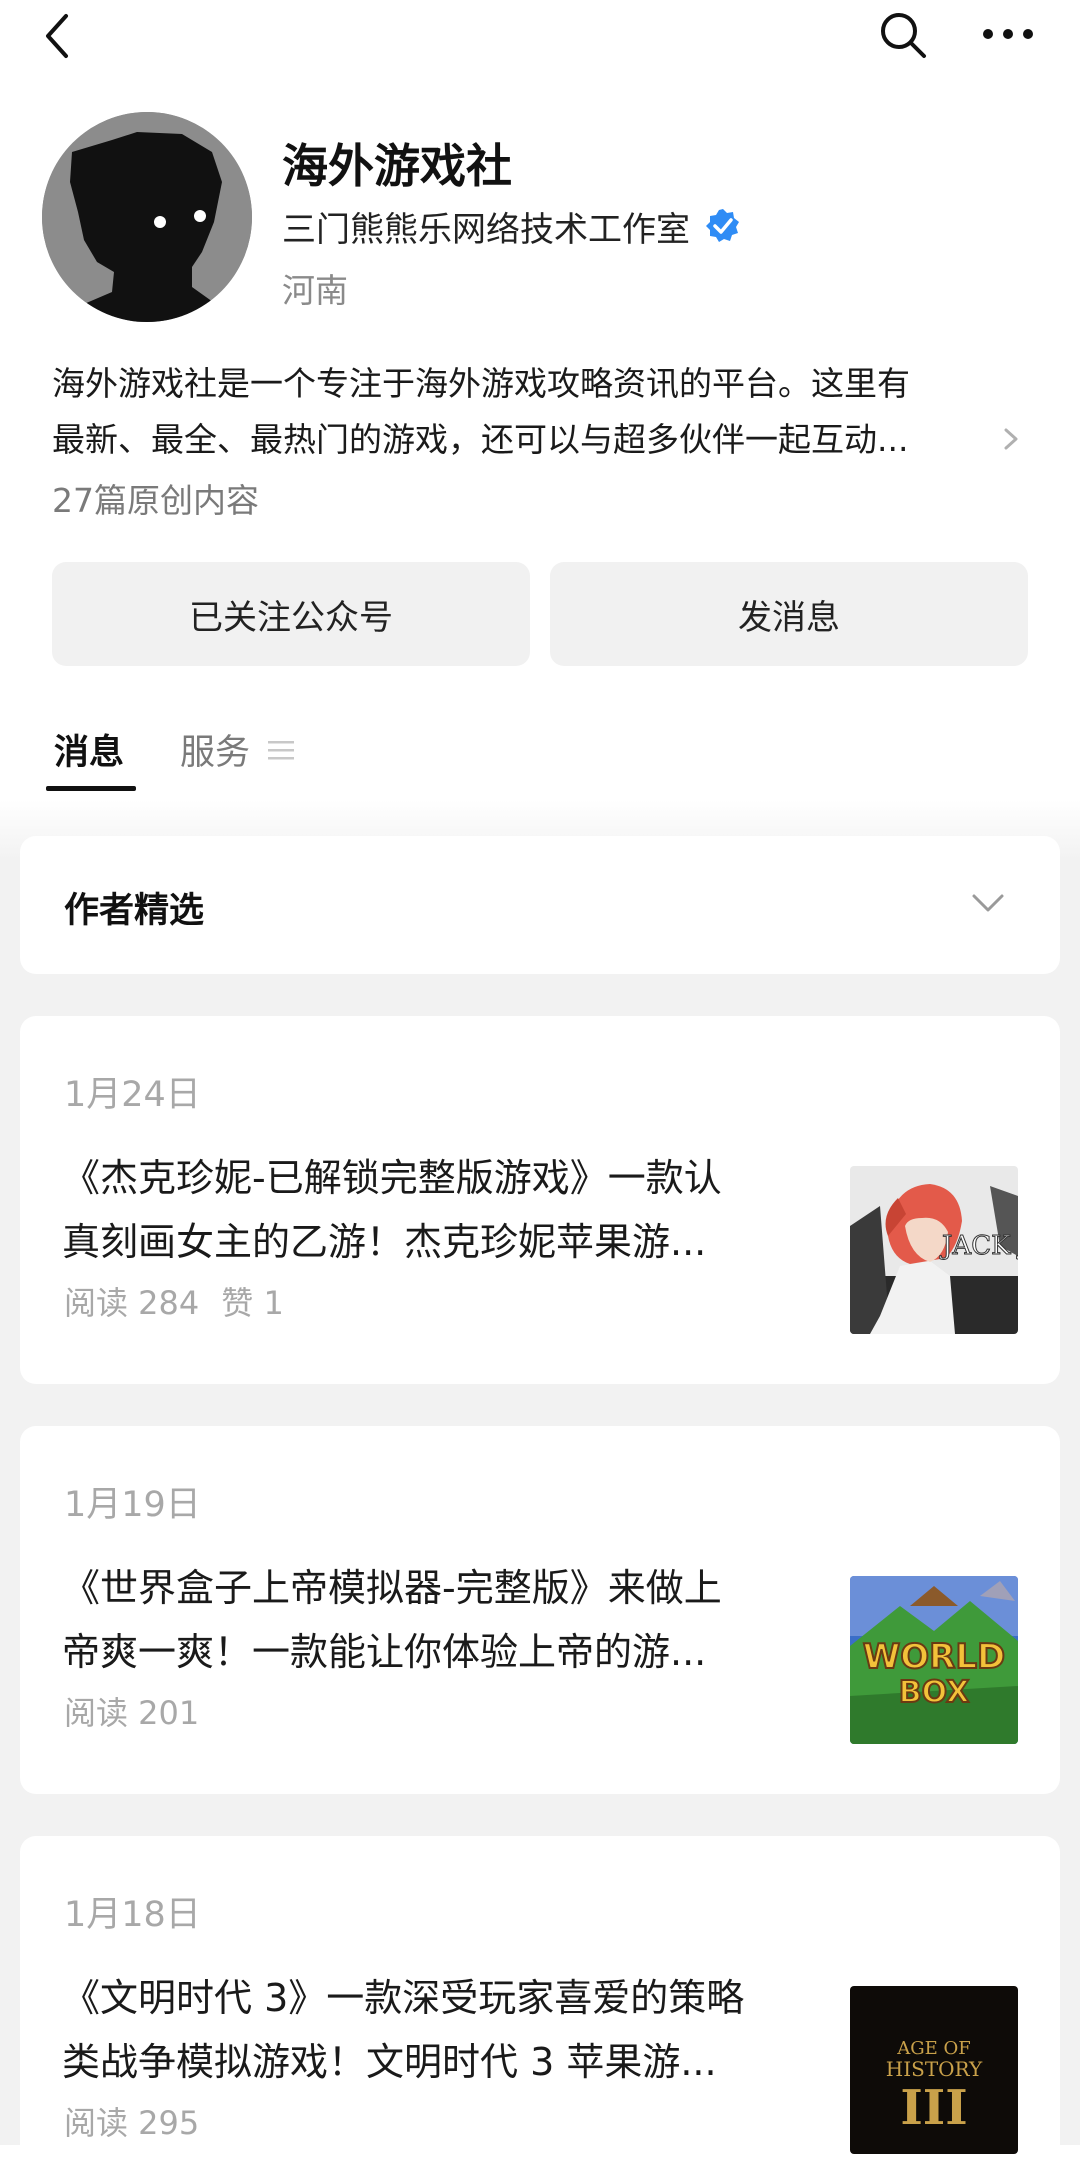 The width and height of the screenshot is (1080, 2176). I want to click on article-title-line: 《杰克珍妮-已解锁完整版游戏》一款认, so click(392, 1178).